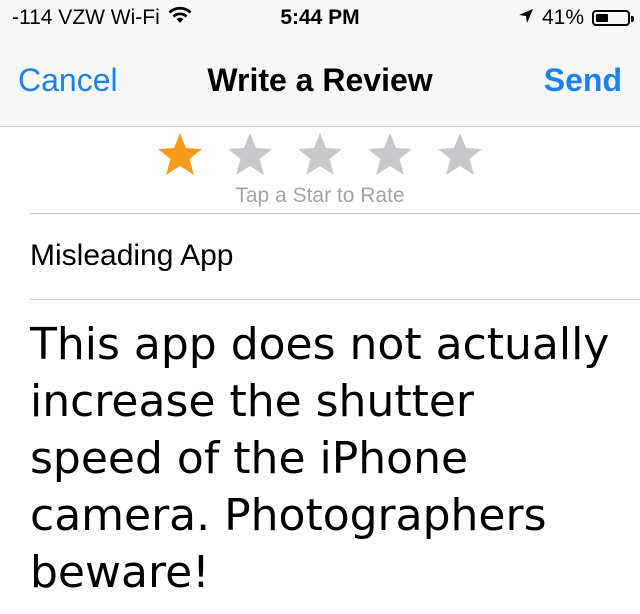 The height and width of the screenshot is (614, 640). What do you see at coordinates (613, 18) in the screenshot?
I see `battery-icon` at bounding box center [613, 18].